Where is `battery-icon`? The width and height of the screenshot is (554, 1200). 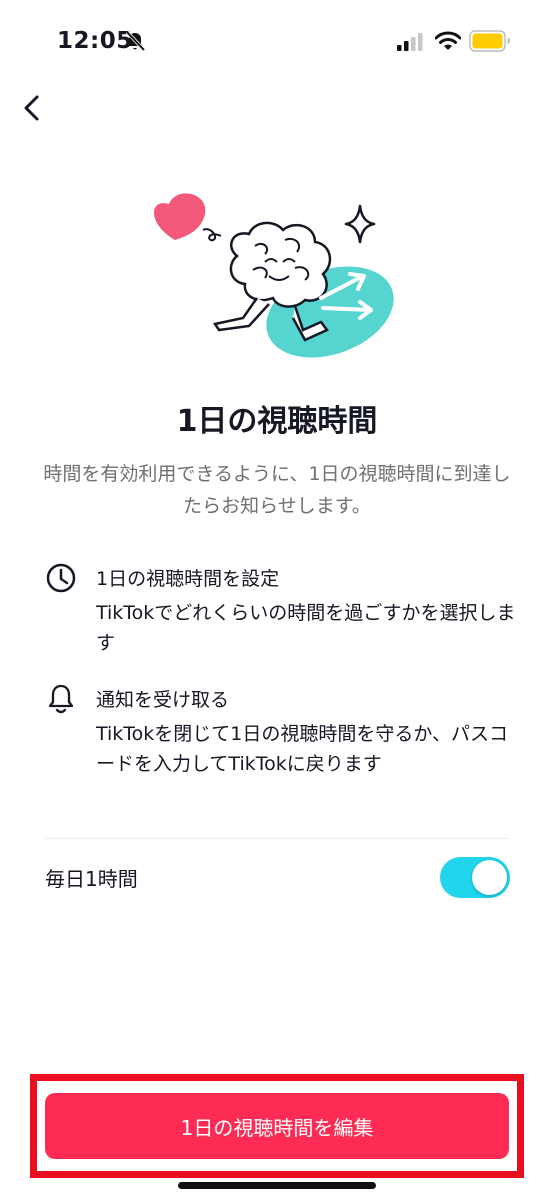 battery-icon is located at coordinates (489, 41).